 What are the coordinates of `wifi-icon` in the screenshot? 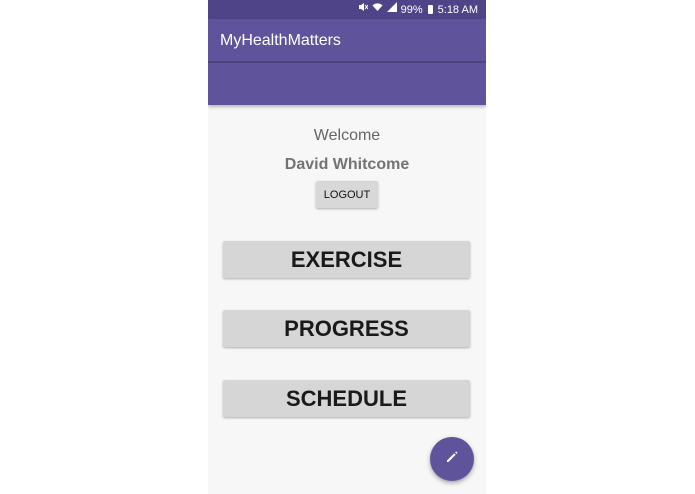 It's located at (377, 9).